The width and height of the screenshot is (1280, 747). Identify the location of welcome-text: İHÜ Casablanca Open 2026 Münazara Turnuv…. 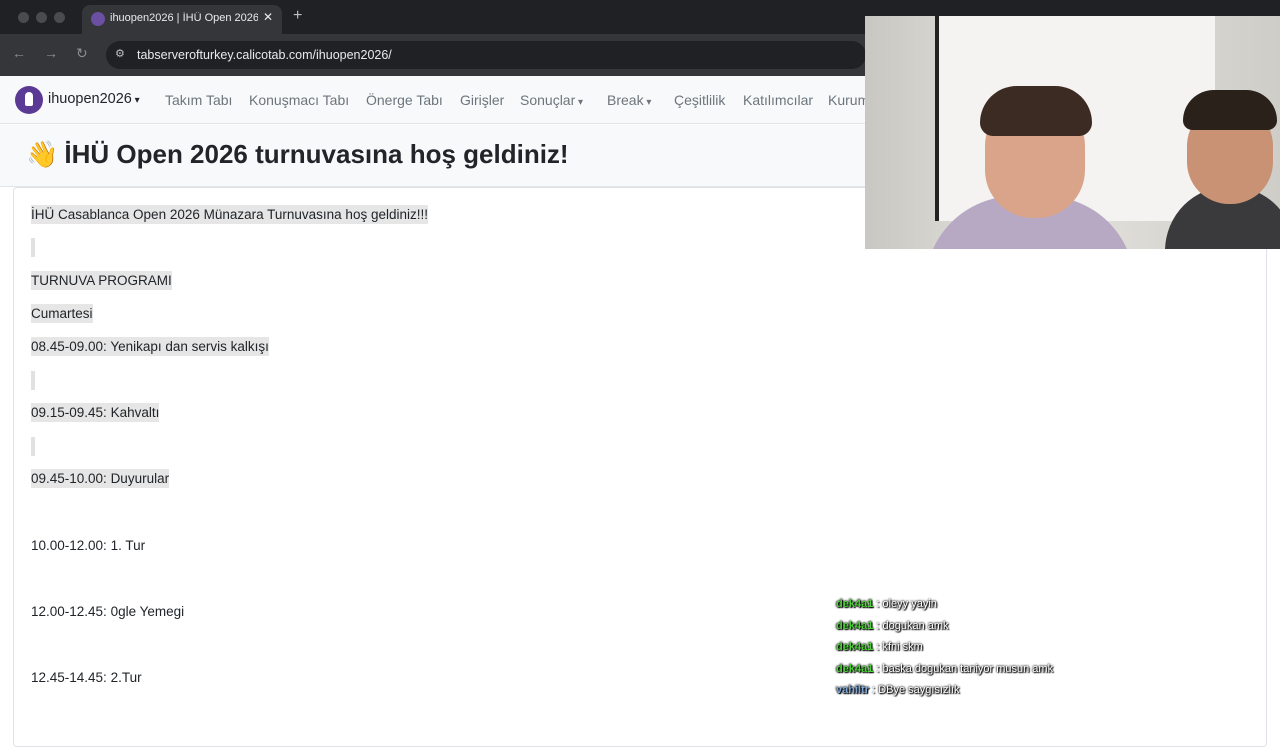
(229, 214).